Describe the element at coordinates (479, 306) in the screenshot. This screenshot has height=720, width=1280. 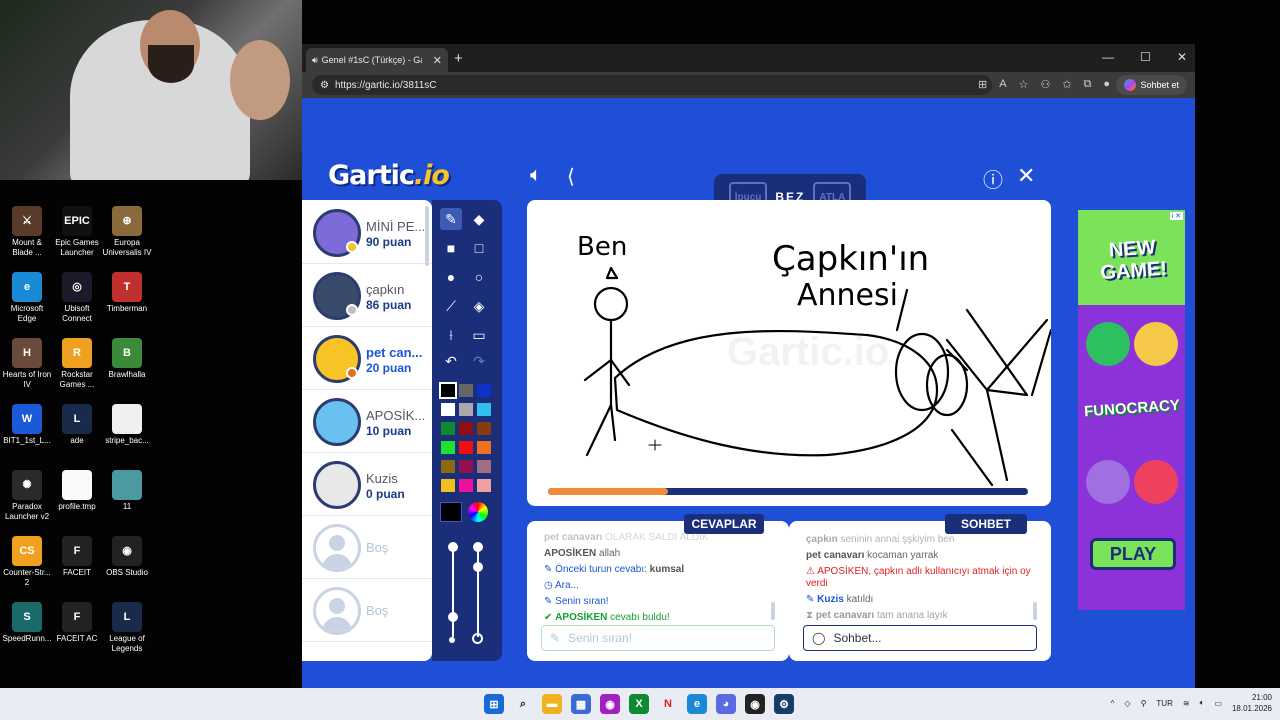
I see `eraser-icon: ◈` at that location.